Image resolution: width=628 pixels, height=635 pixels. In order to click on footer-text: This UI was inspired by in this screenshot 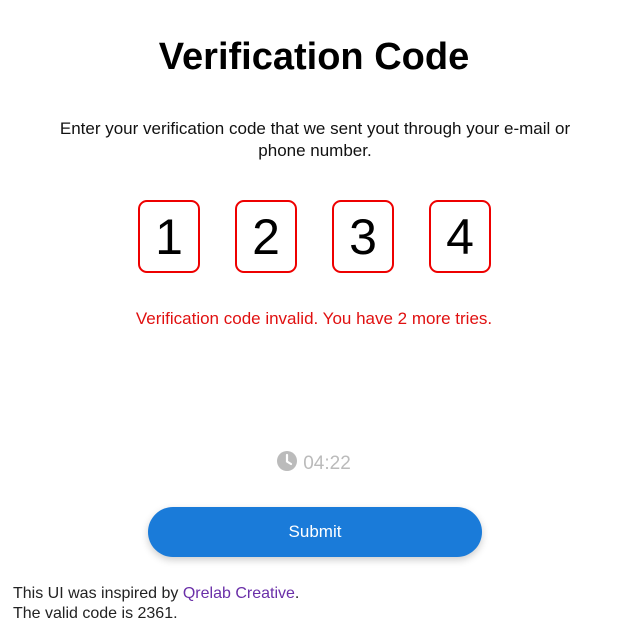, I will do `click(98, 593)`.